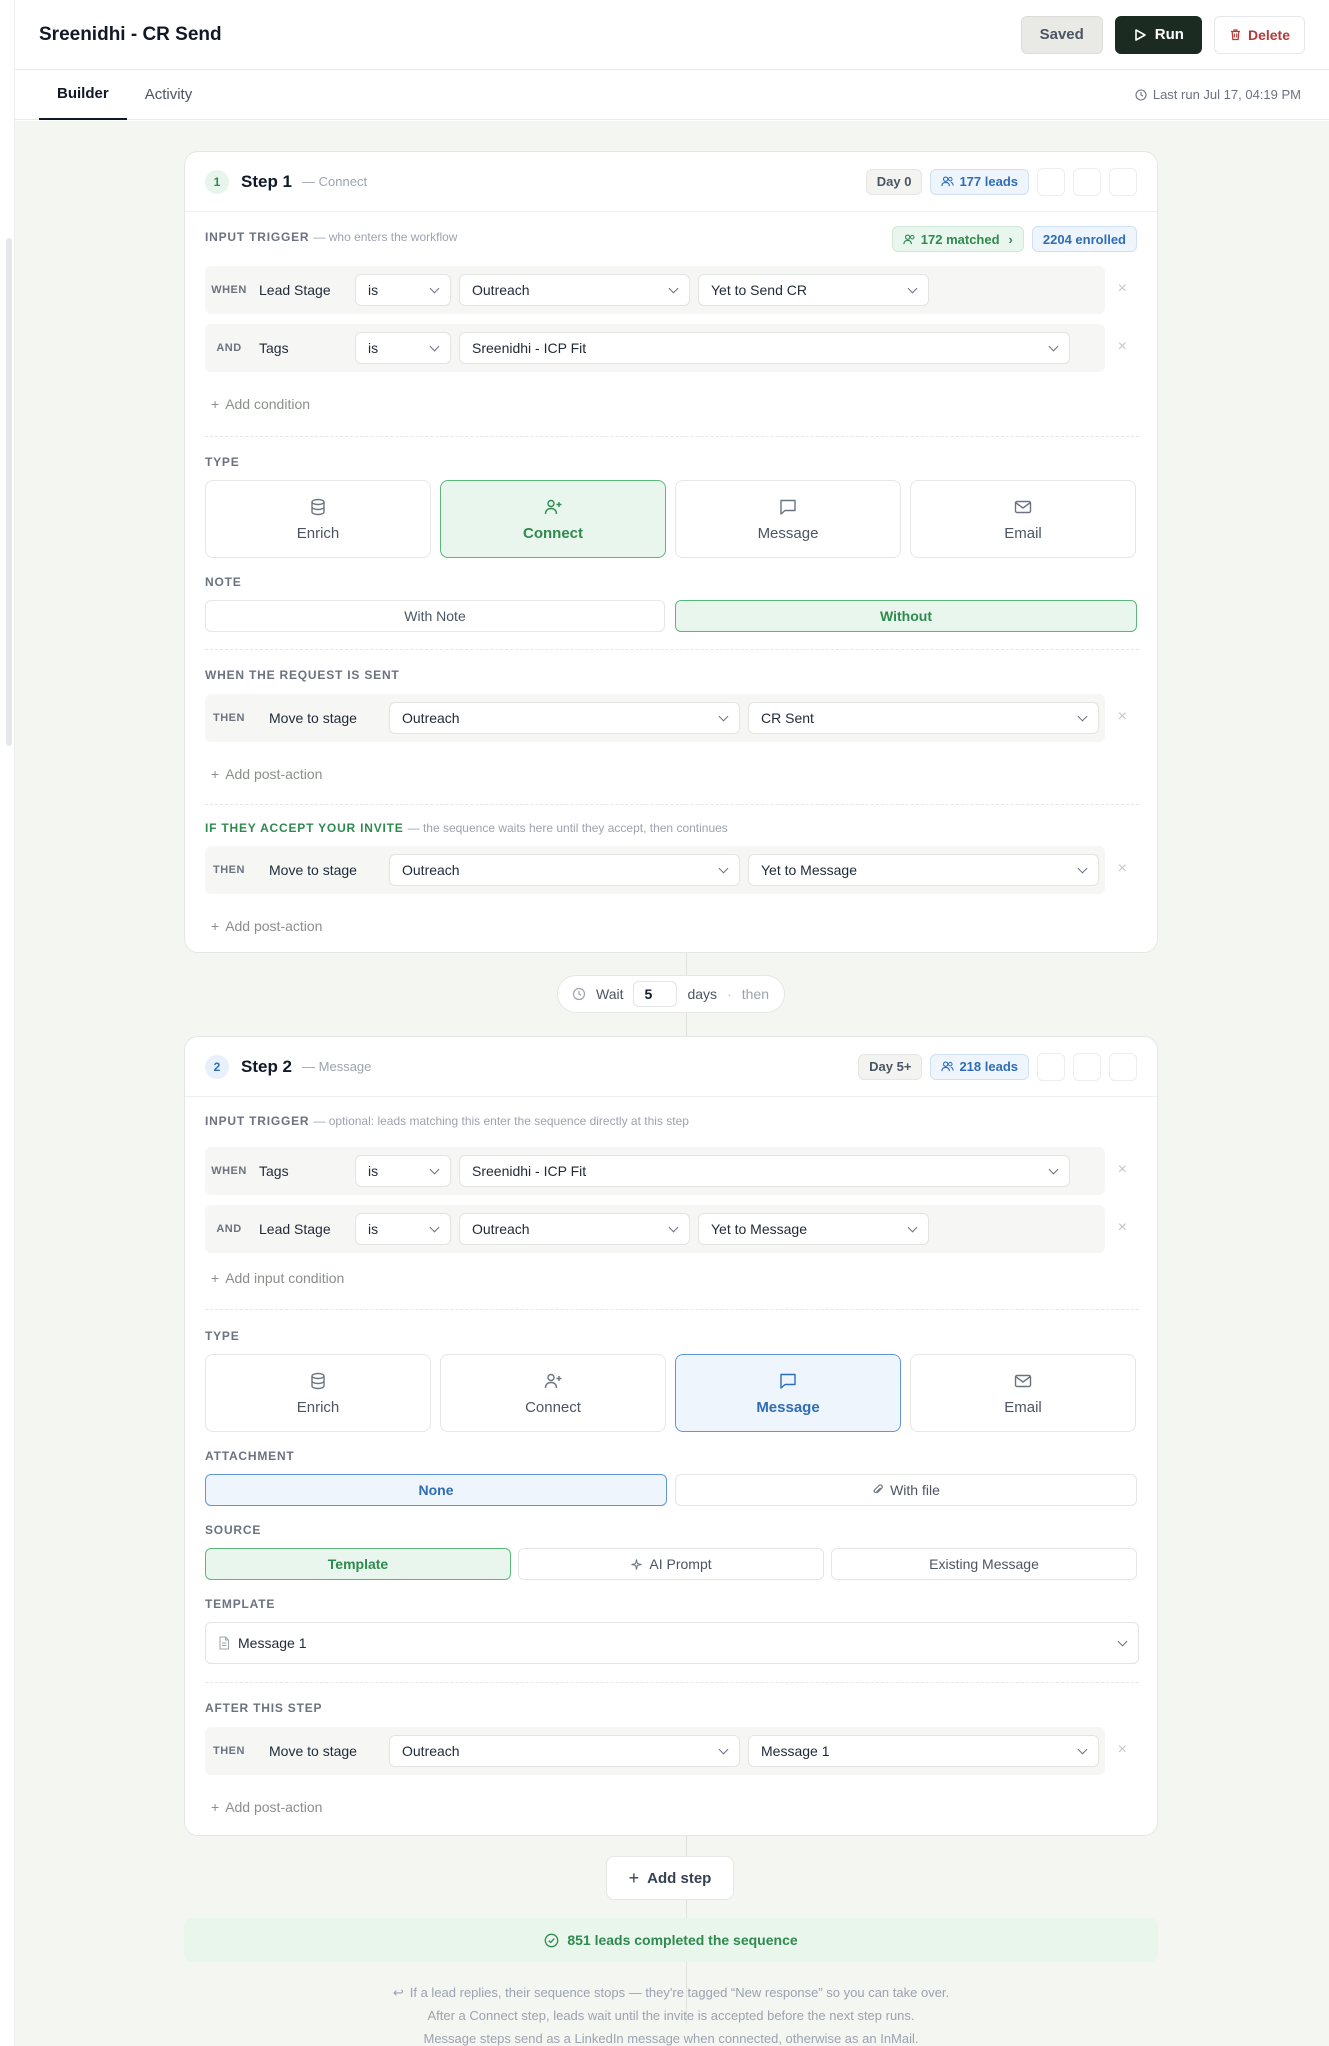  Describe the element at coordinates (906, 616) in the screenshot. I see `note-without: Without` at that location.